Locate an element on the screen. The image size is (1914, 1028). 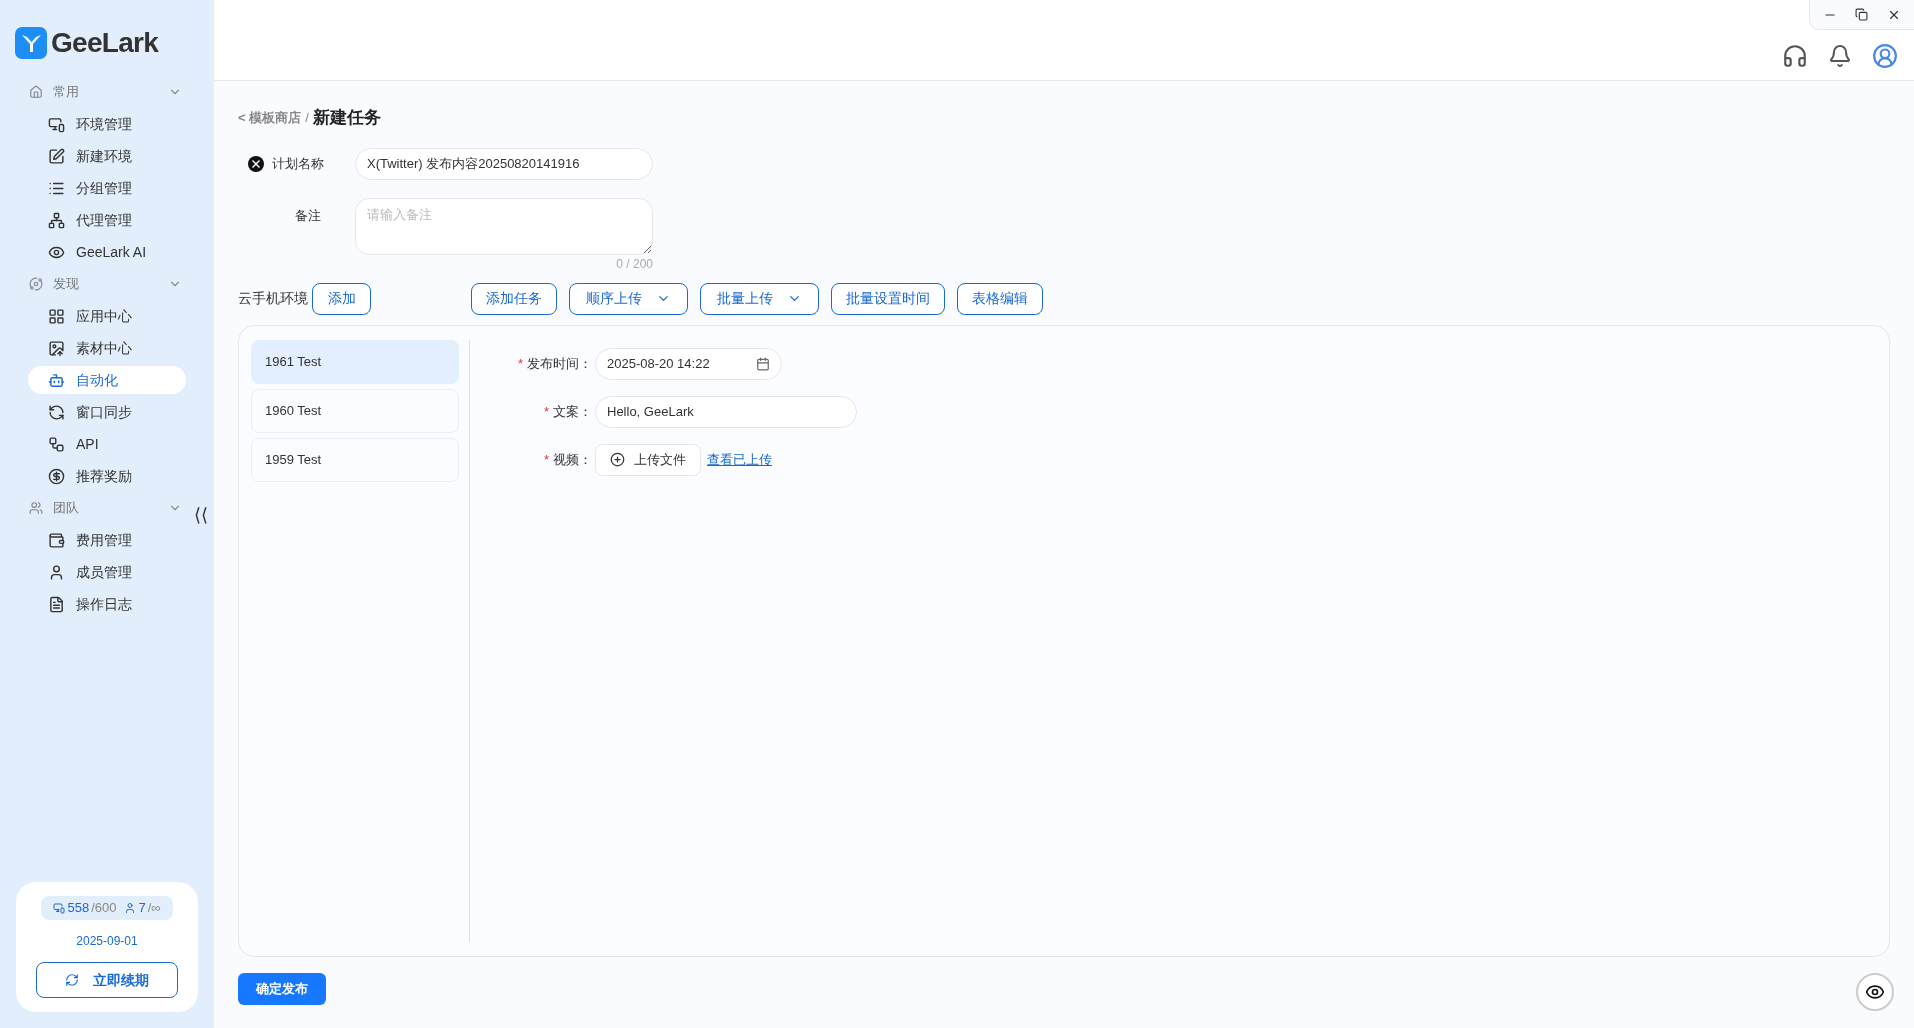
field-label: 计划名称 is located at coordinates (298, 163).